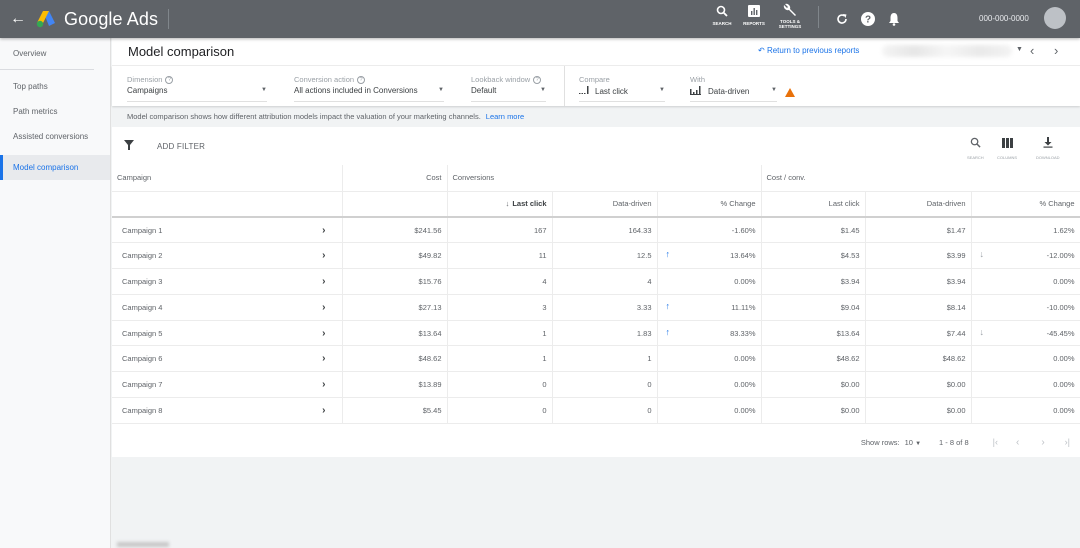 The width and height of the screenshot is (1080, 548). What do you see at coordinates (227, 333) in the screenshot?
I see `cell-campaign: Campaign 5 ›` at bounding box center [227, 333].